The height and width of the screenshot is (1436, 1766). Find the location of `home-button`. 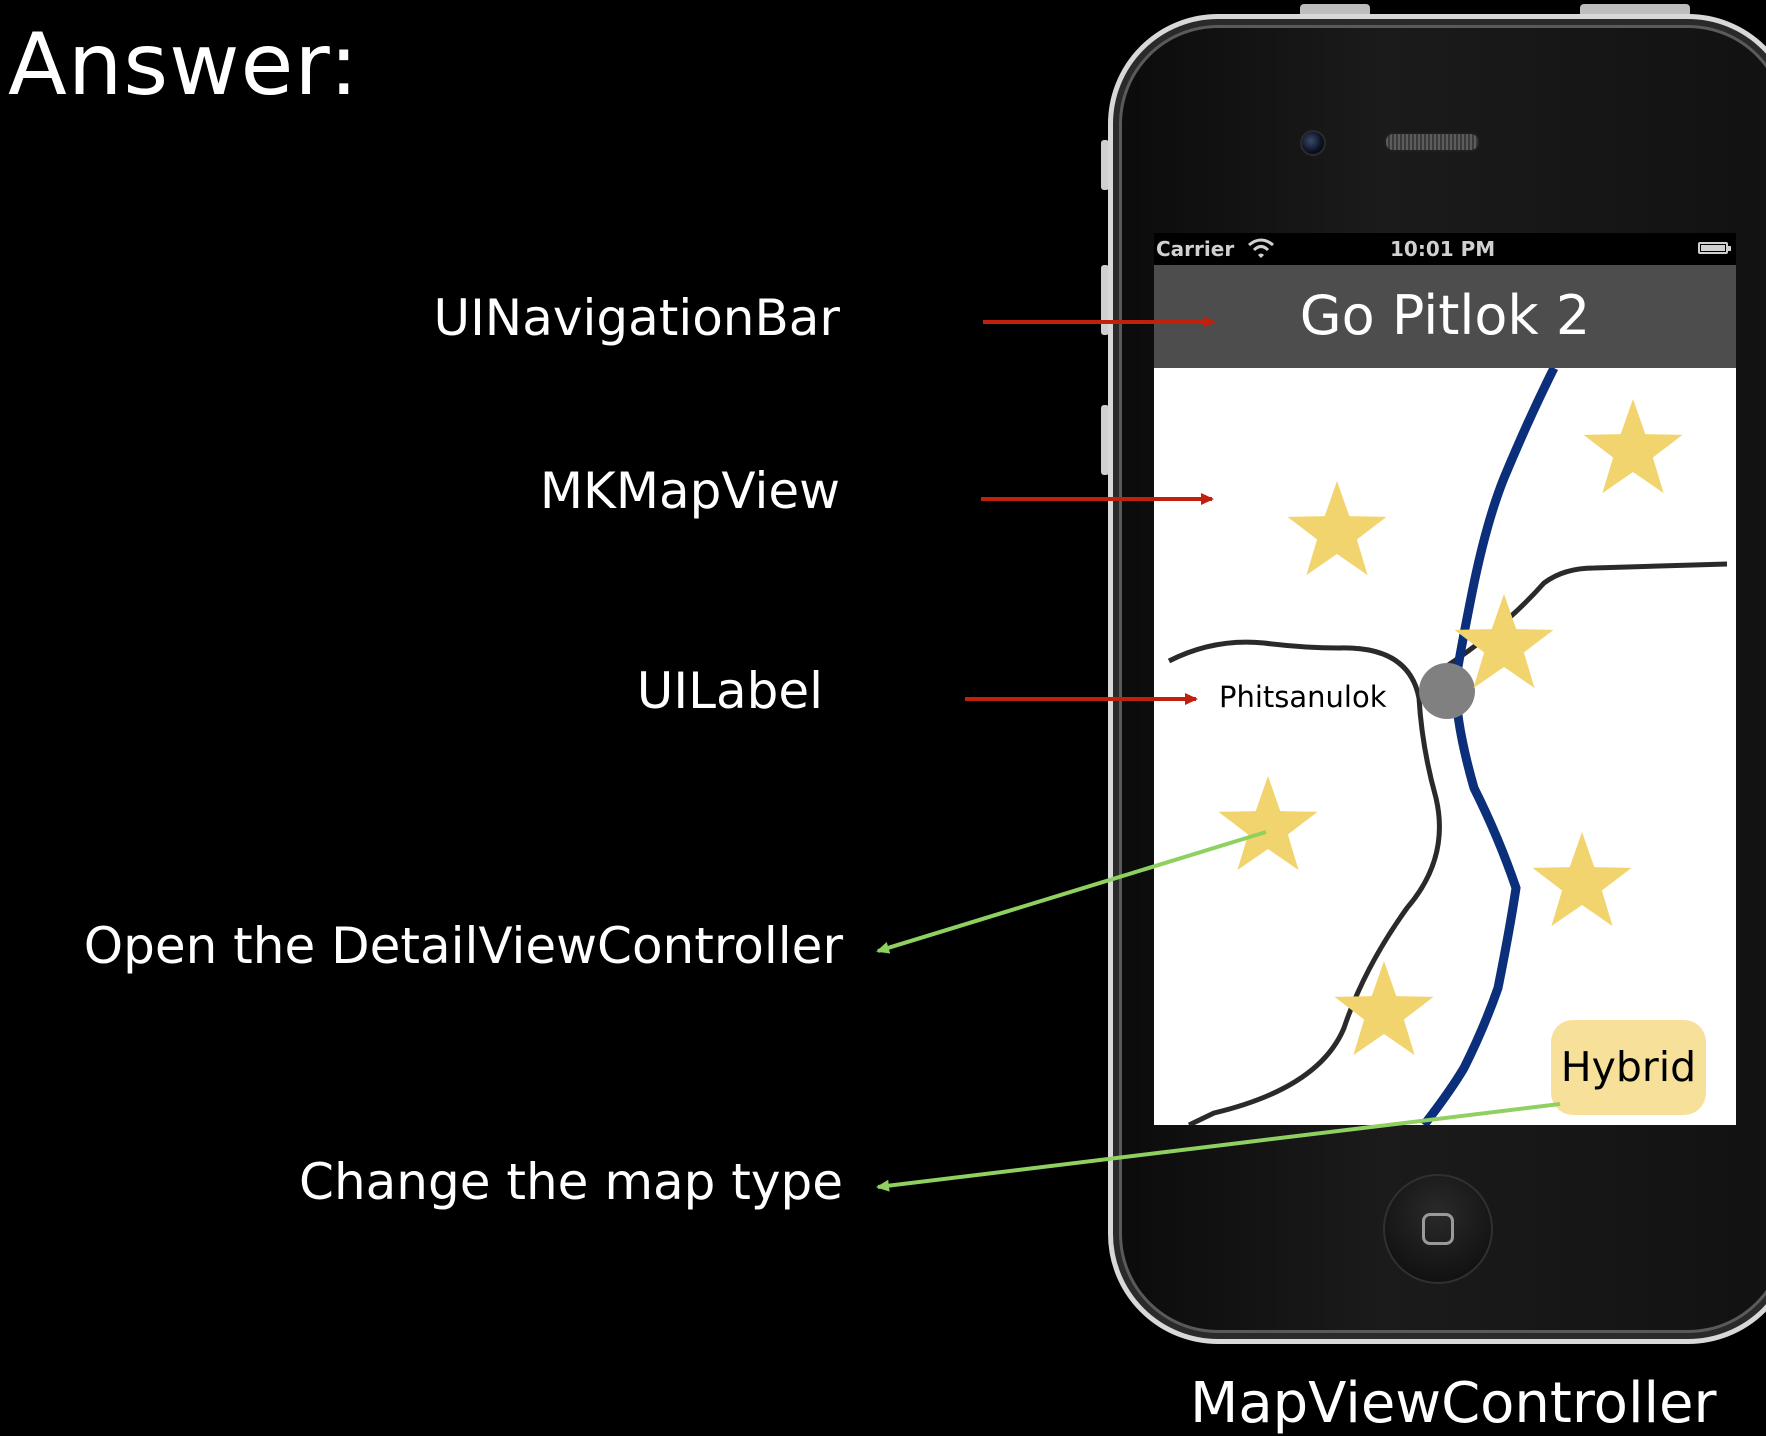

home-button is located at coordinates (1438, 1229).